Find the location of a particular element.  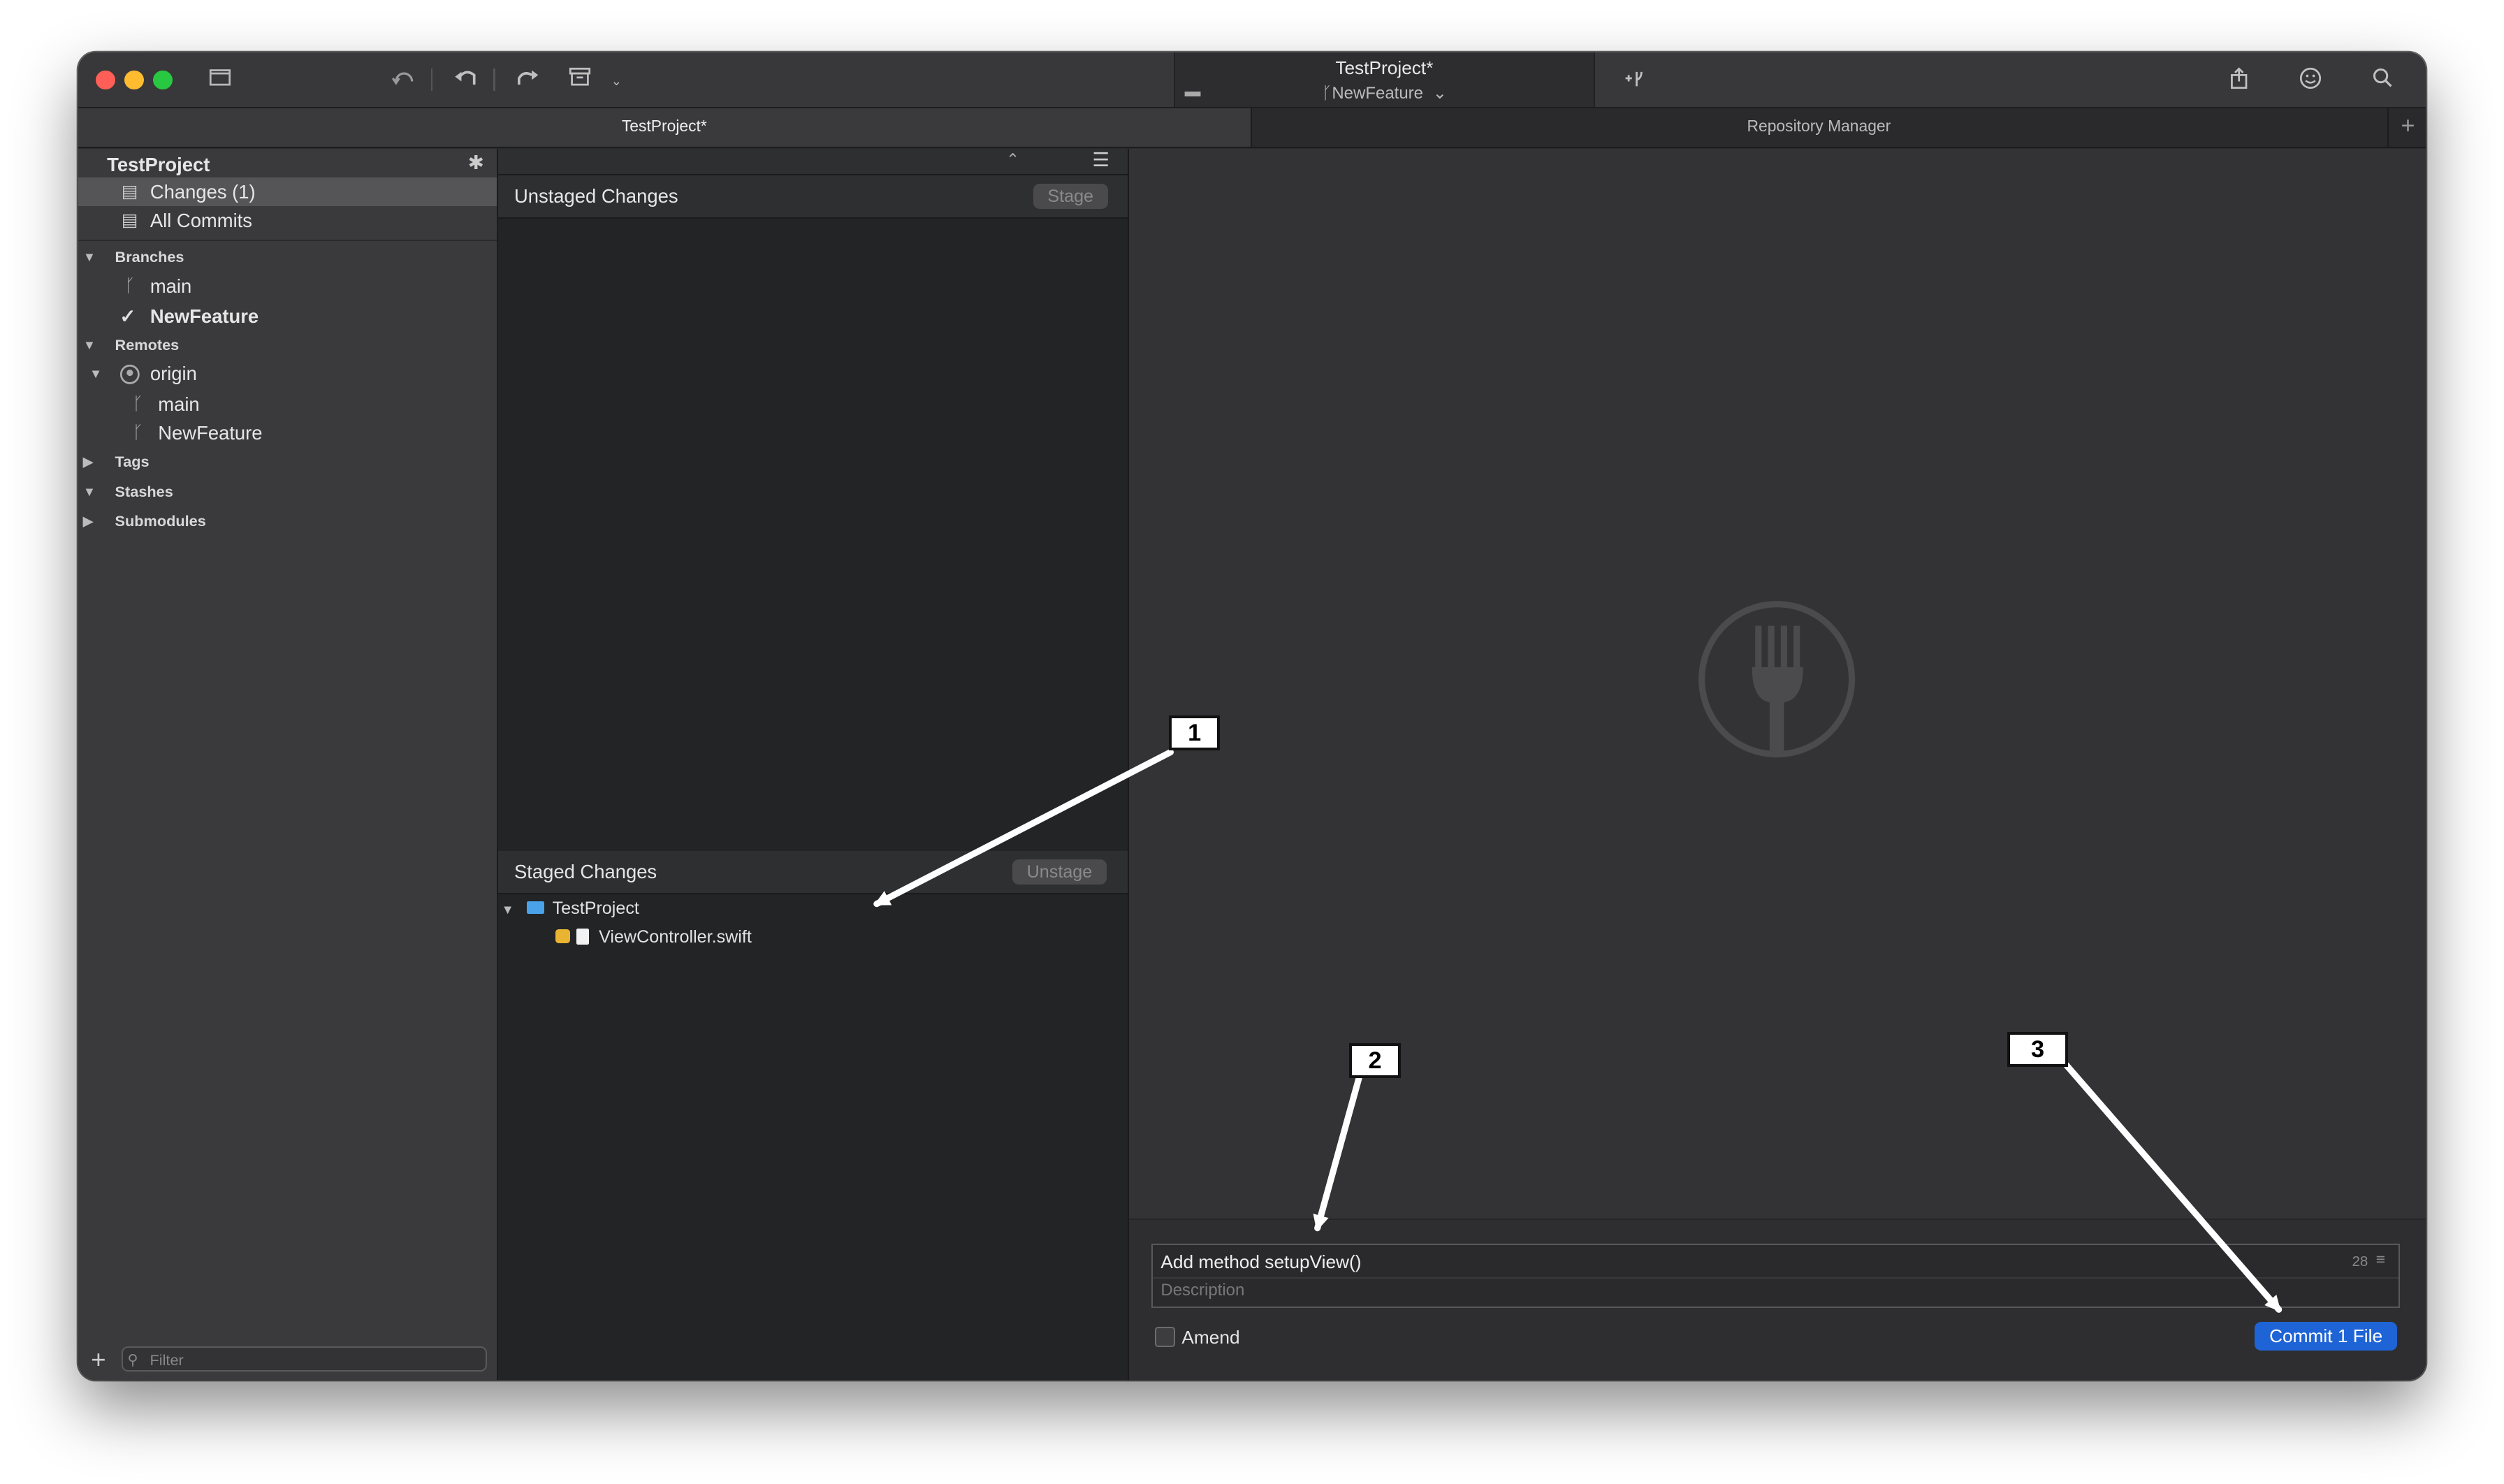

new-tab-button: + is located at coordinates (2406, 127).